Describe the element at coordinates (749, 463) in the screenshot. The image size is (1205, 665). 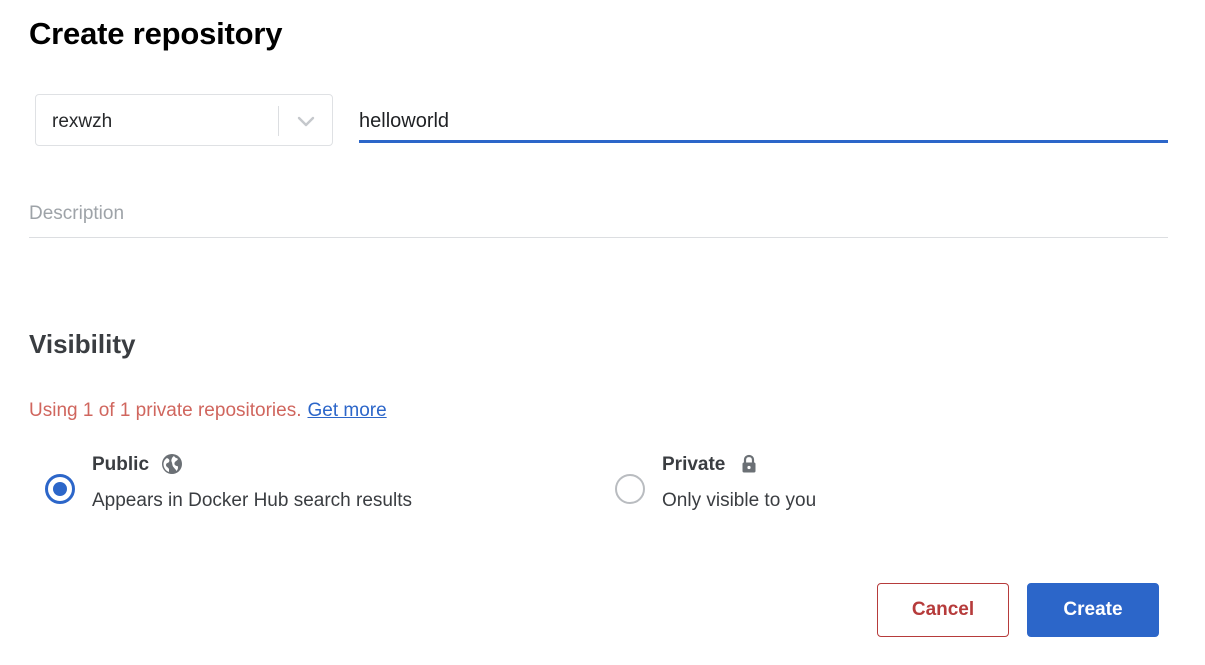
I see `lock-icon` at that location.